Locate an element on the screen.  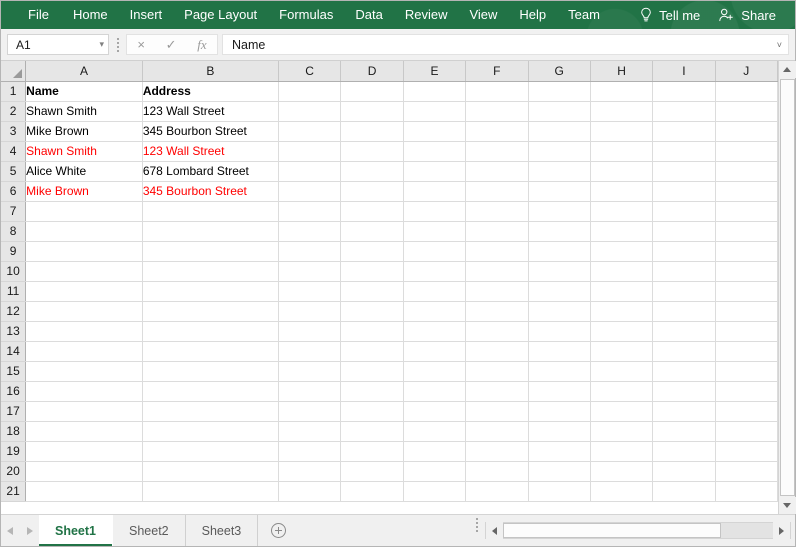
cell-E19 is located at coordinates (435, 451).